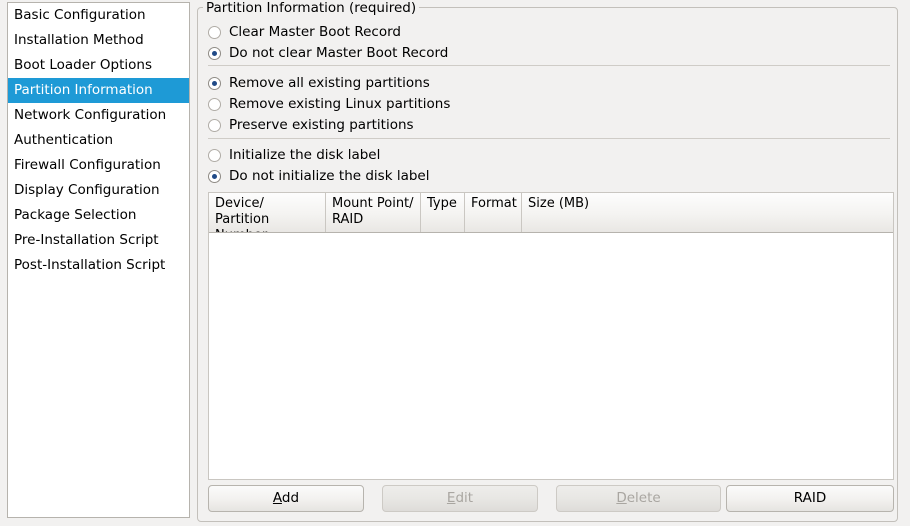 Image resolution: width=910 pixels, height=526 pixels. Describe the element at coordinates (810, 498) in the screenshot. I see `raid-button: RAID` at that location.